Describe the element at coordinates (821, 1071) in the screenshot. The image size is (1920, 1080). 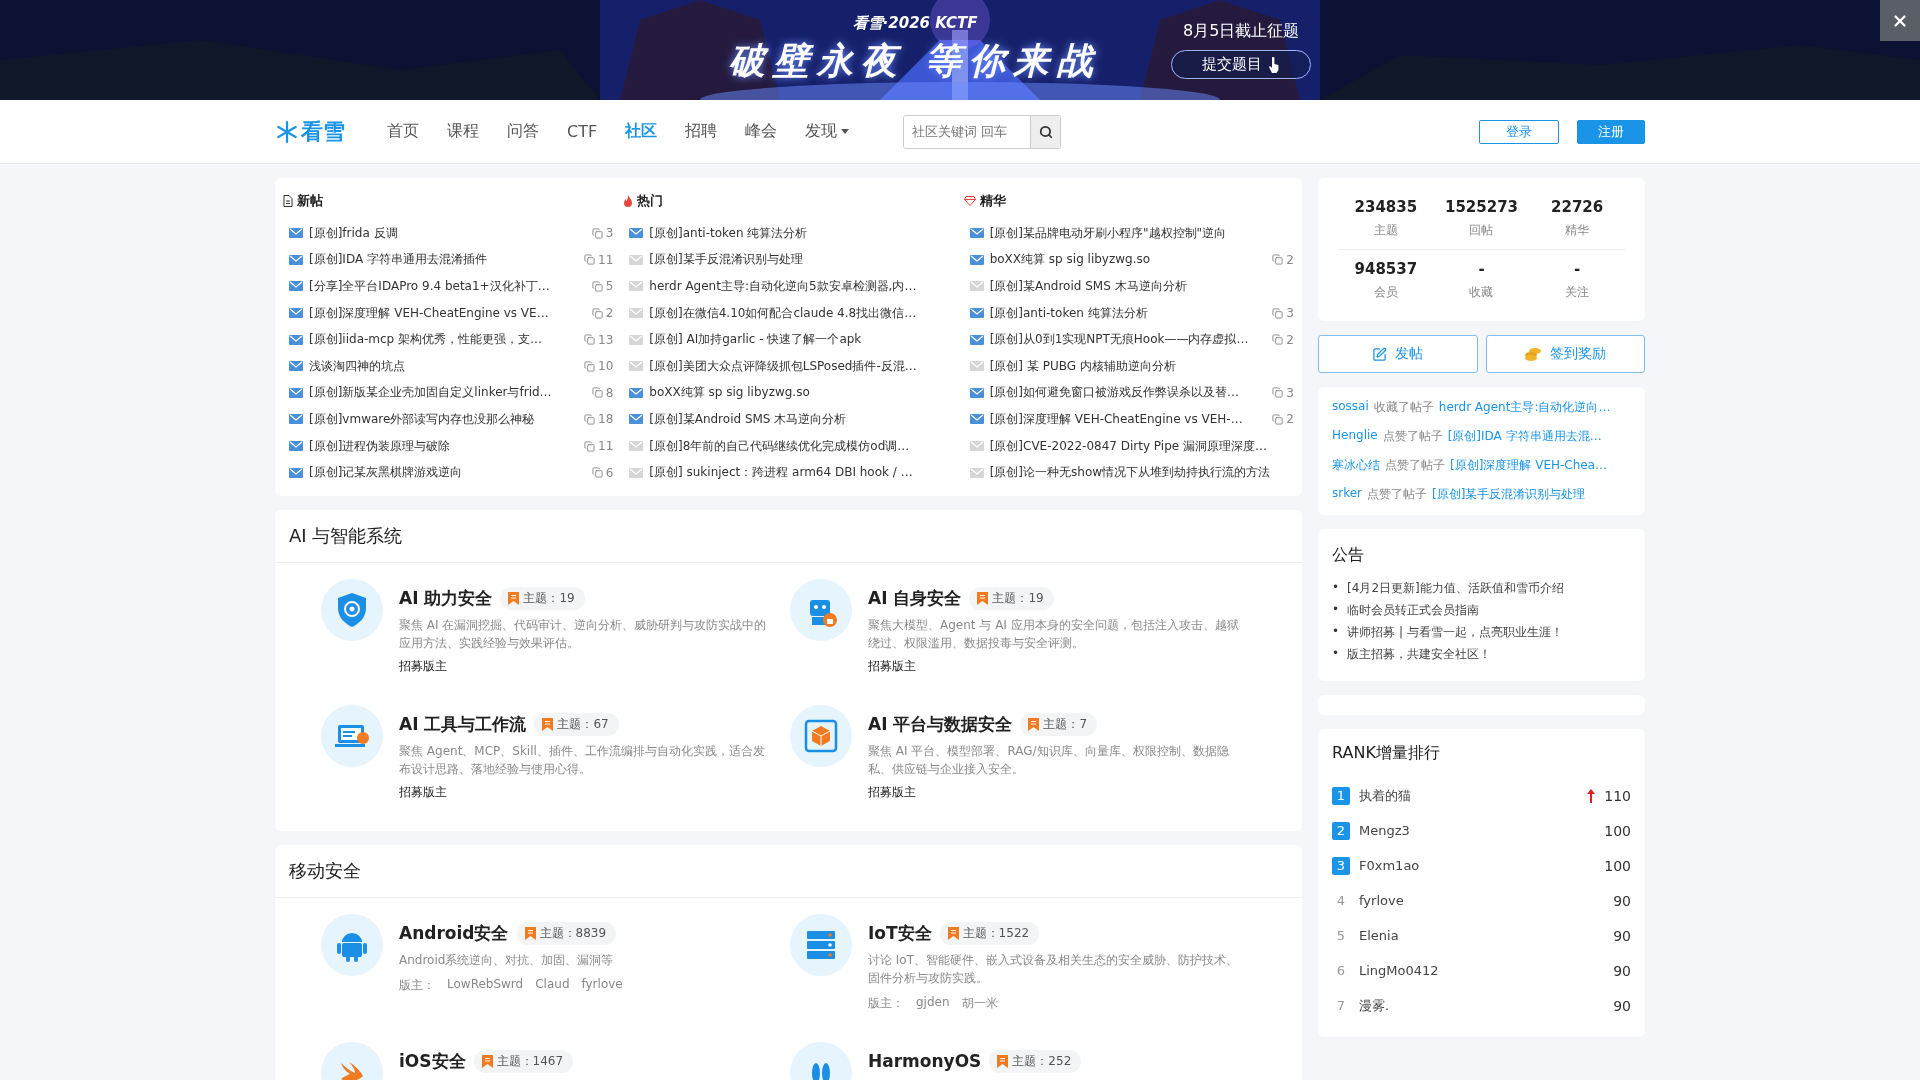
I see `petal-icon` at that location.